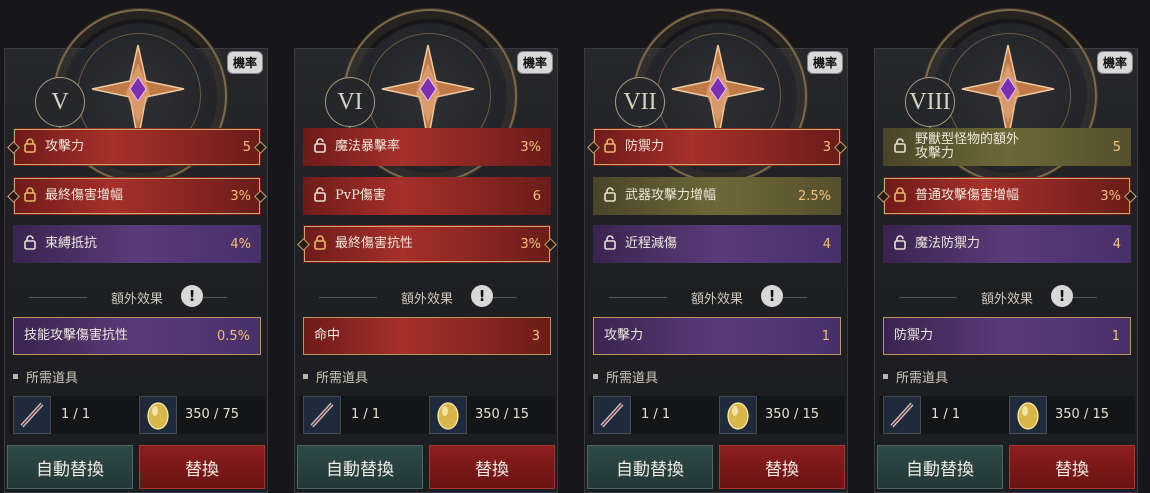 Image resolution: width=1150 pixels, height=493 pixels. I want to click on stat-row: 普通攻擊傷害增幅 3%, so click(1007, 196).